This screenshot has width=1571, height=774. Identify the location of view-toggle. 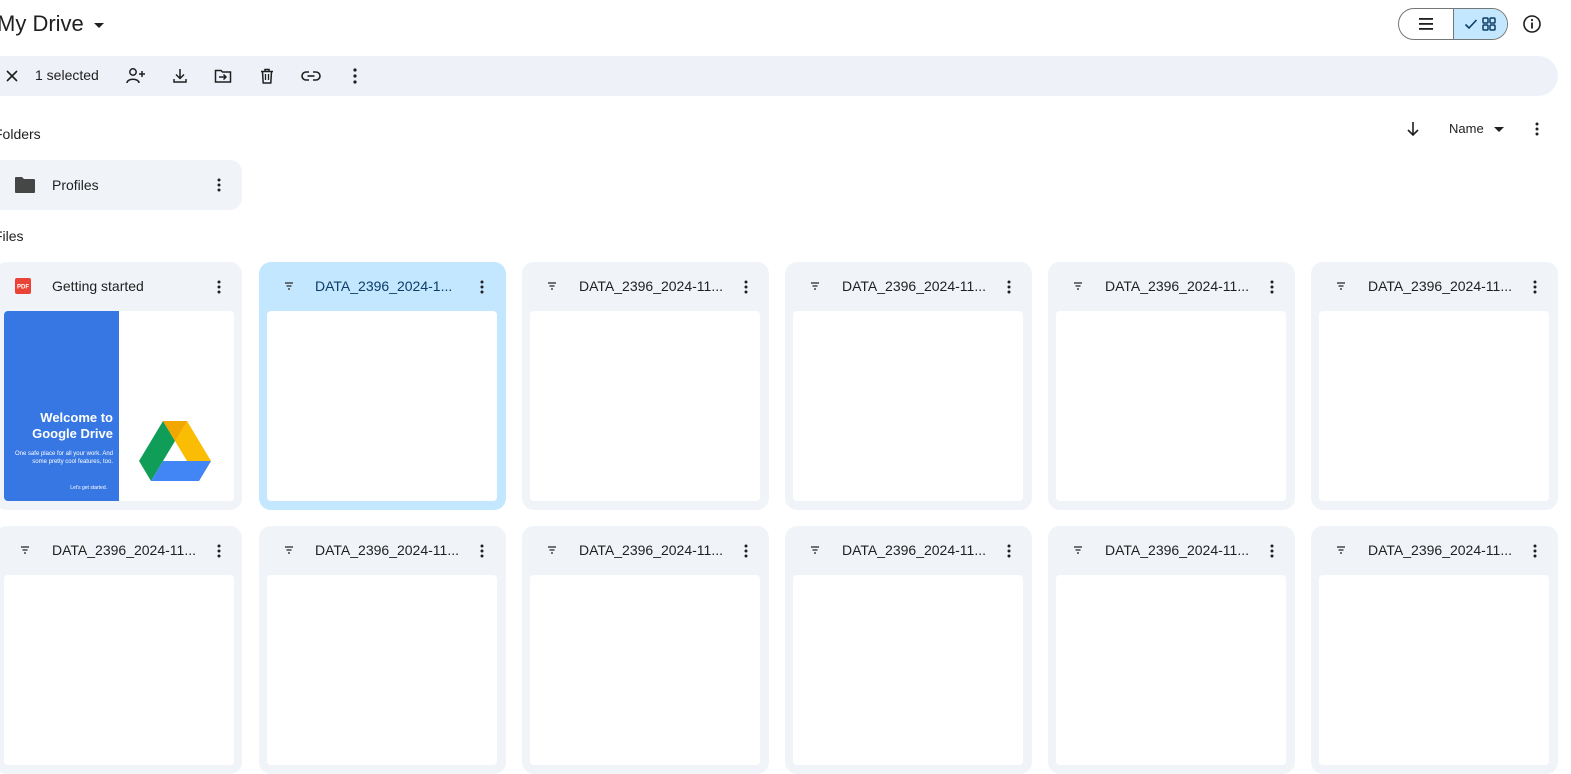
(1453, 24).